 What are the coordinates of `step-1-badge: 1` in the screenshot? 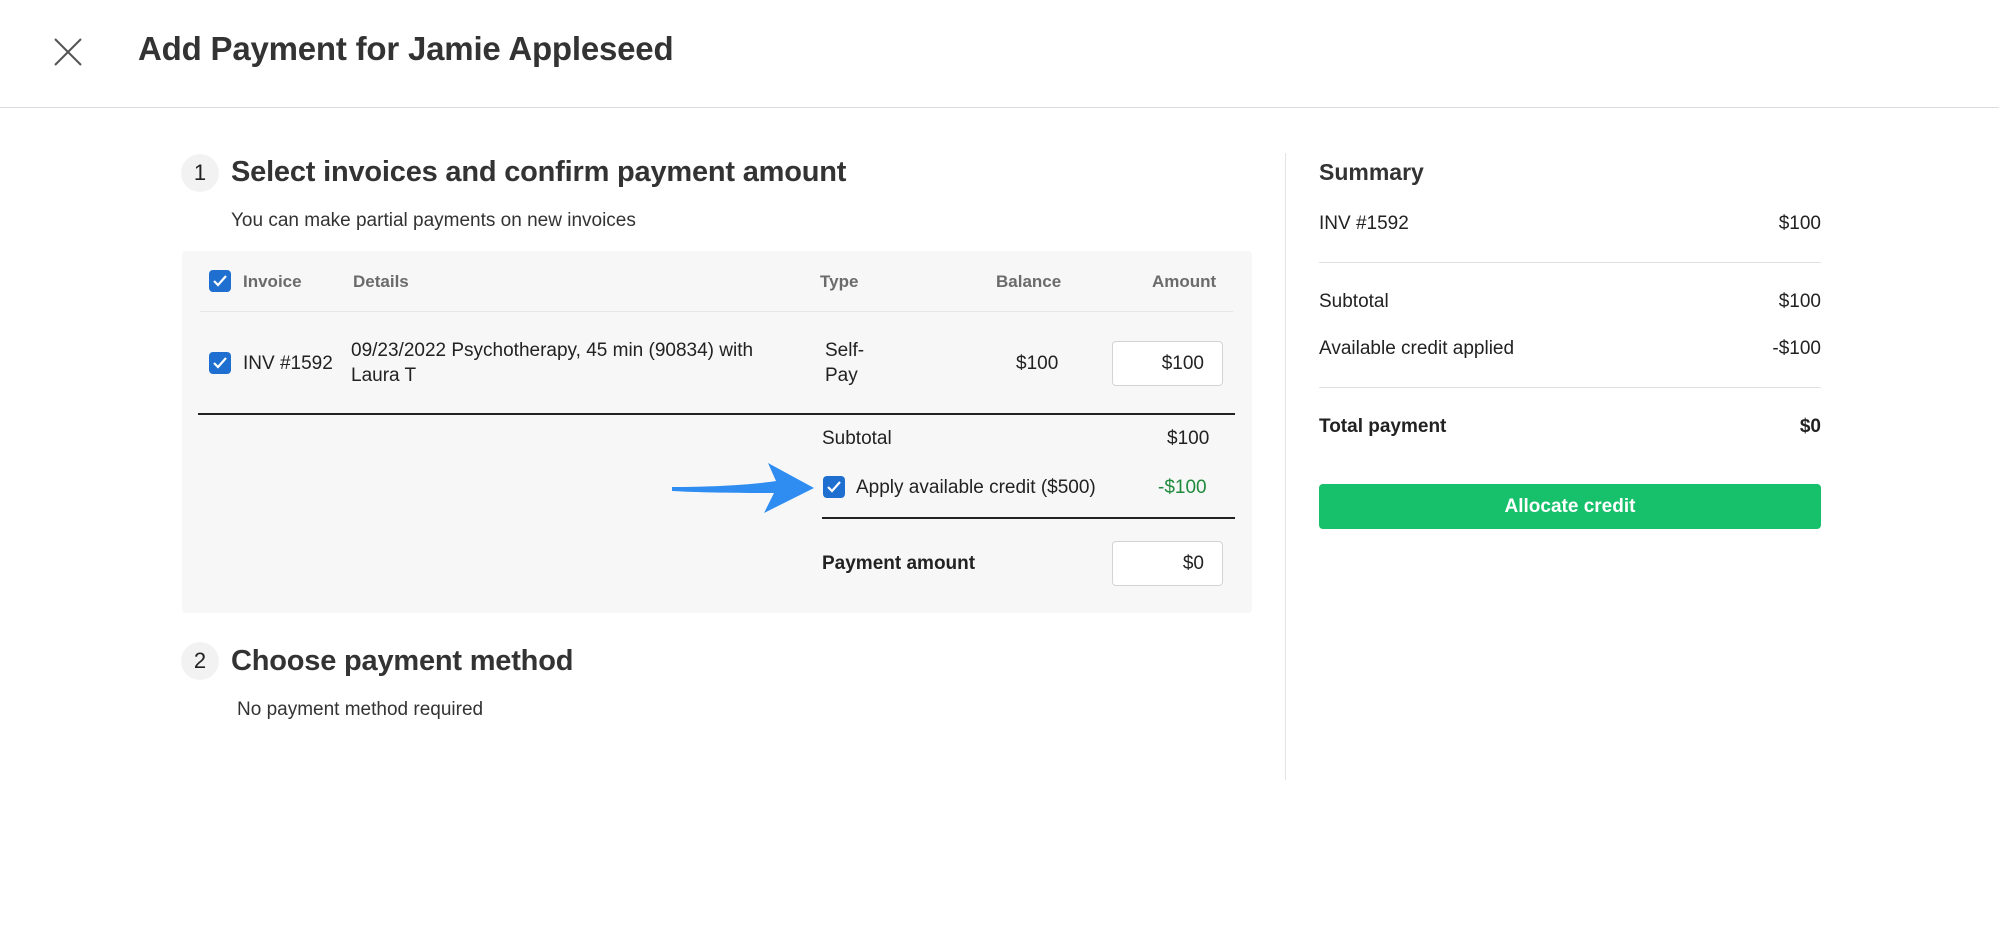 It's located at (200, 173).